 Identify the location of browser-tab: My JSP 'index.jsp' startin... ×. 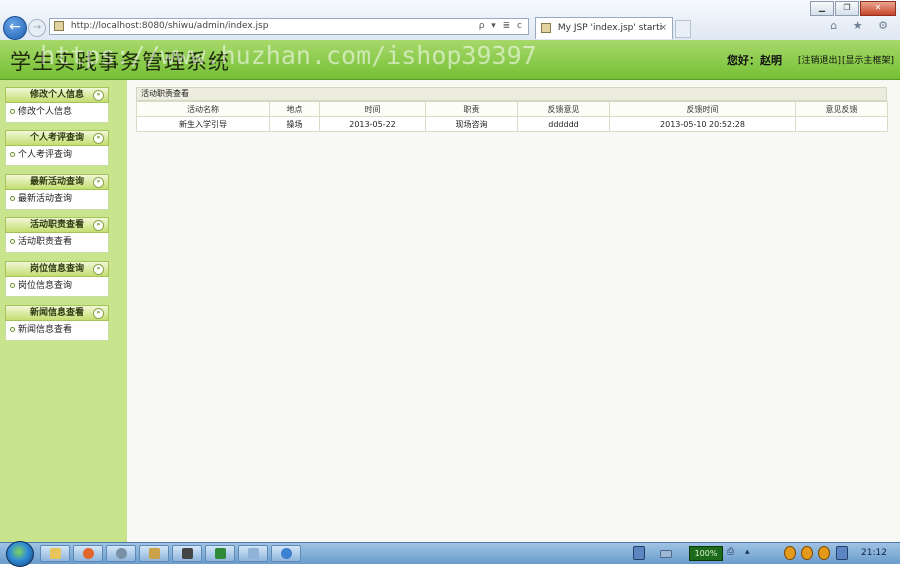
(604, 28).